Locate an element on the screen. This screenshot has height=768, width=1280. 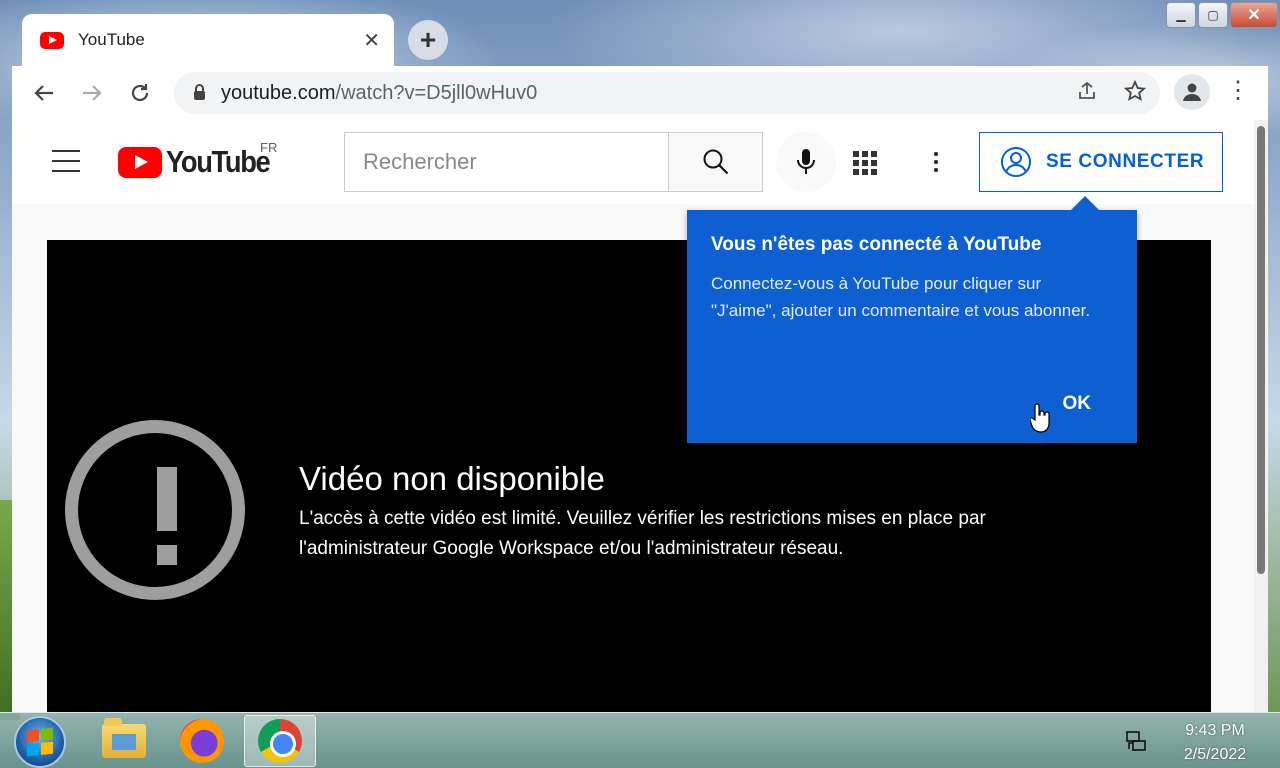
sign-in-label: SE CONNECTER is located at coordinates (1125, 161).